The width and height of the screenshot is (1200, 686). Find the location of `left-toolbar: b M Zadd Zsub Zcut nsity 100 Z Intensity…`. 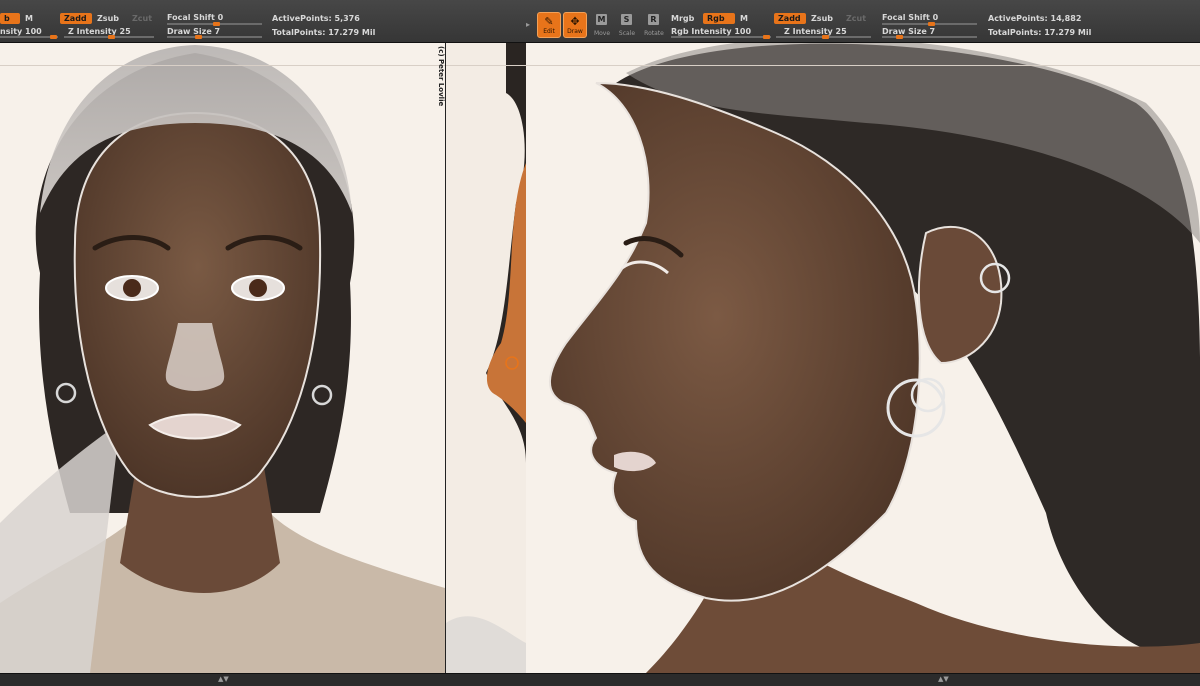

left-toolbar: b M Zadd Zsub Zcut nsity 100 Z Intensity… is located at coordinates (263, 21).